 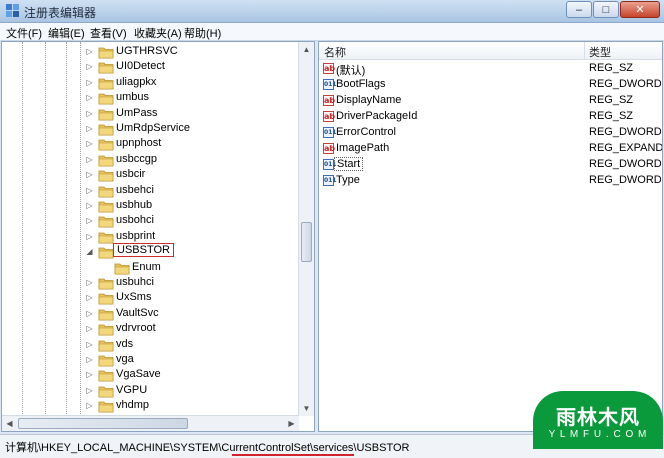 I want to click on menu-help: 帮助(H), so click(x=202, y=33).